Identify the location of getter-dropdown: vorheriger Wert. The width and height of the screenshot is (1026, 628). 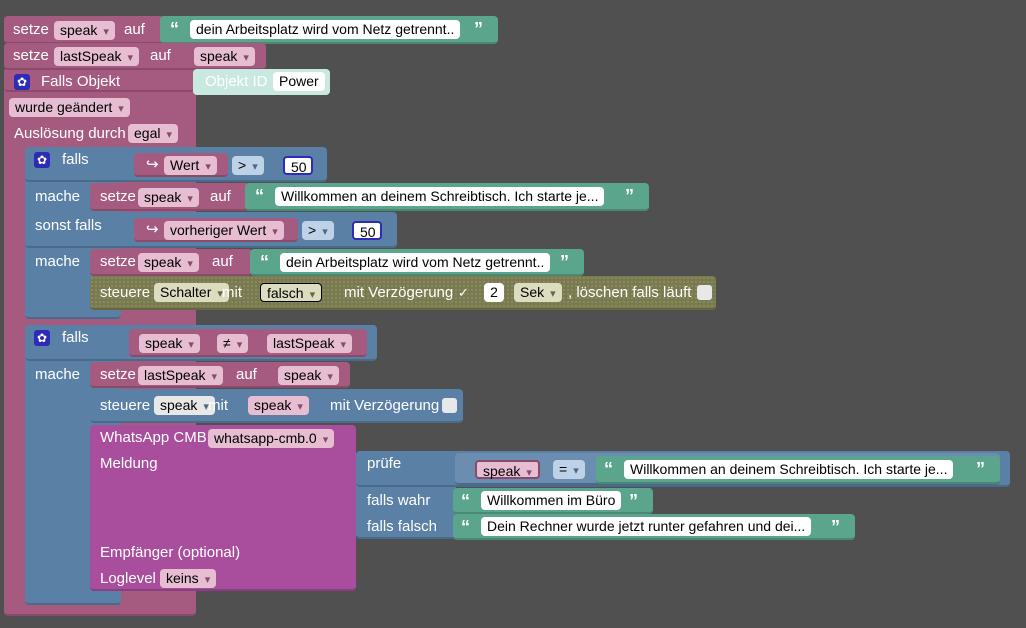
(224, 230).